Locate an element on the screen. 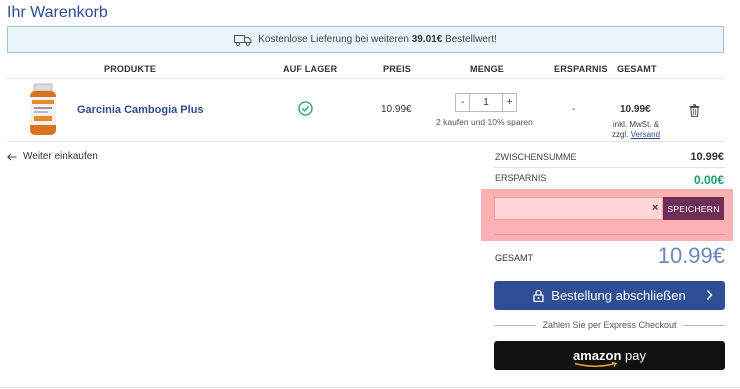  express-checkout-label: Zahlen Sie per Express Checkout is located at coordinates (609, 325).